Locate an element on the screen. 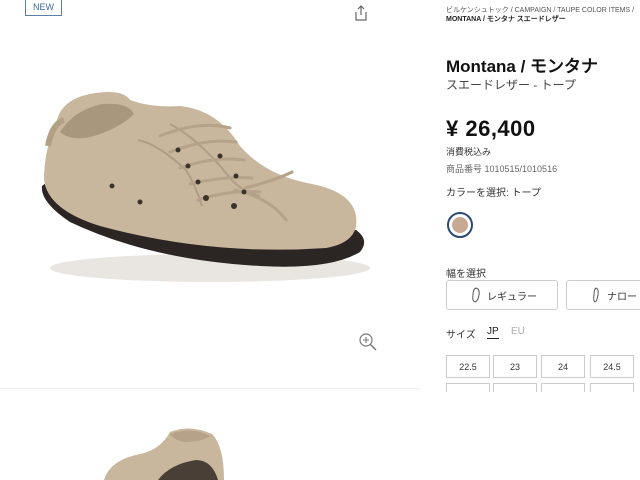  width-option-regular: レギュラー is located at coordinates (502, 295).